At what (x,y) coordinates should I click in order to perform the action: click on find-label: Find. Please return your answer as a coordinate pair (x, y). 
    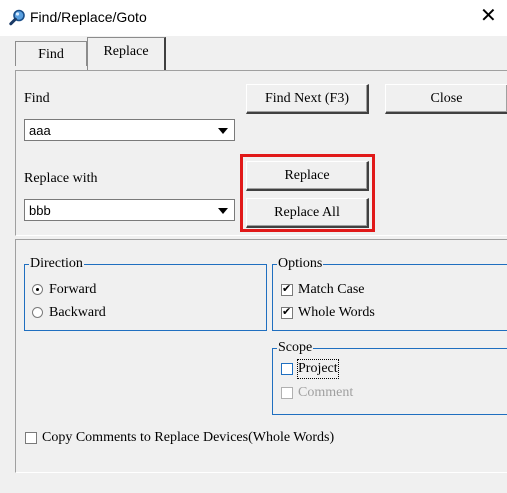
    Looking at the image, I should click on (37, 98).